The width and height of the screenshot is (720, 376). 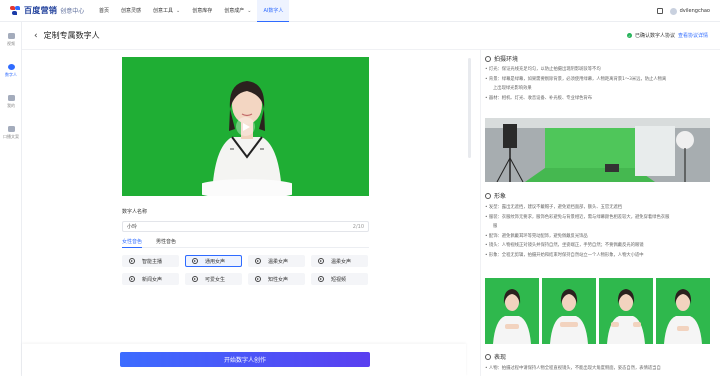 What do you see at coordinates (358, 226) in the screenshot?
I see `name-char-count: 2/10` at bounding box center [358, 226].